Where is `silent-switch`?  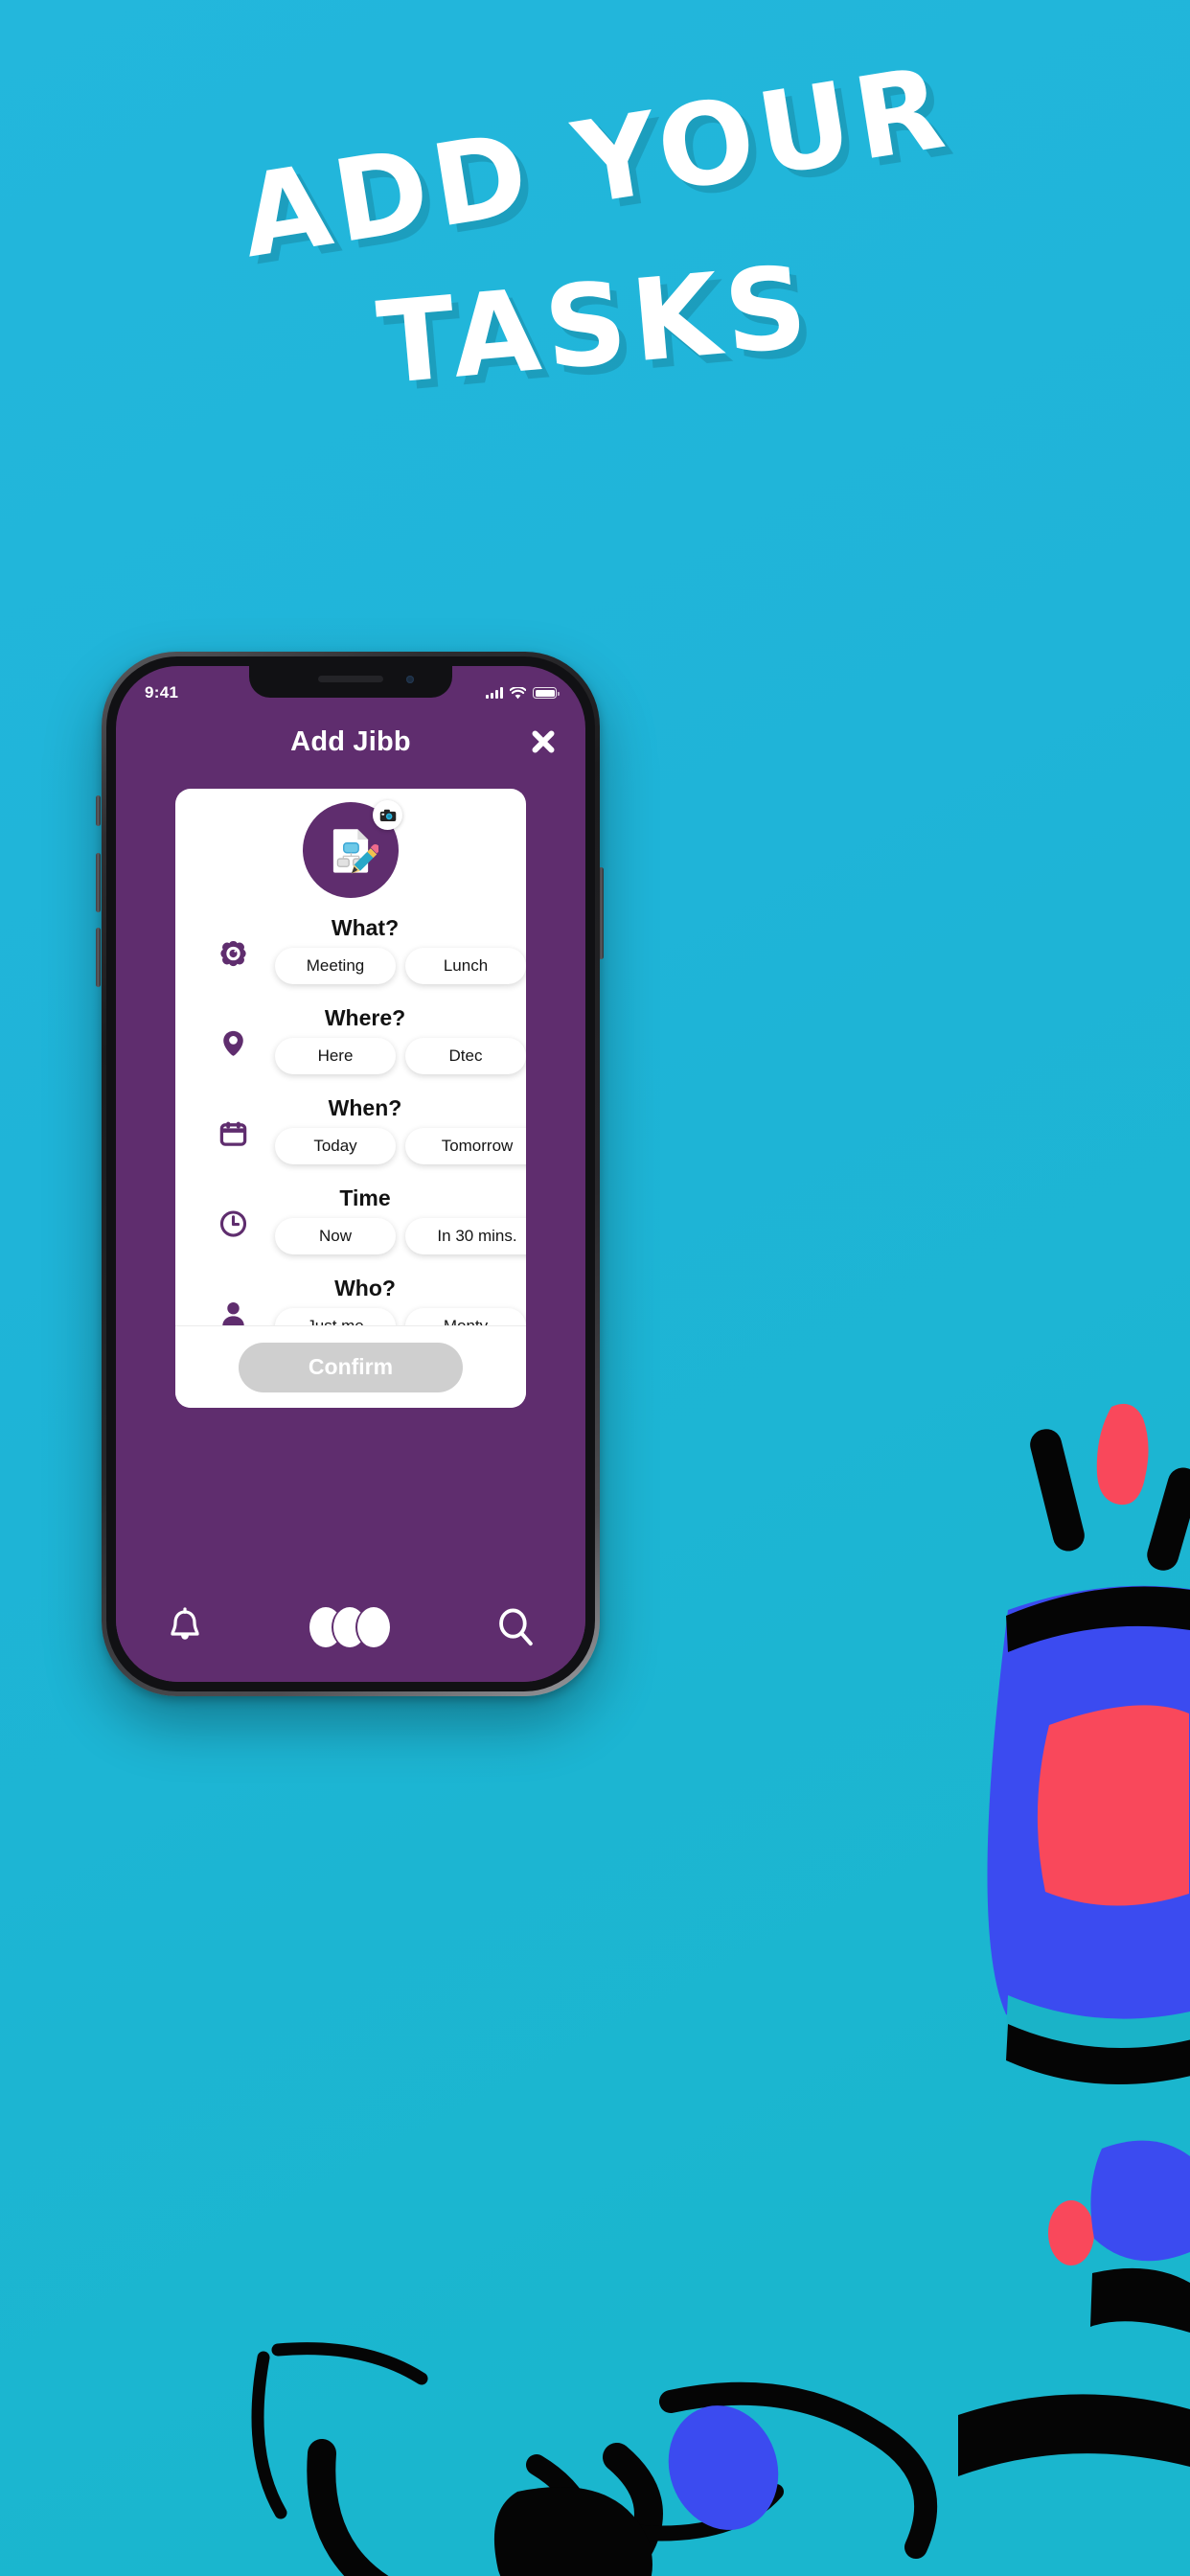
silent-switch is located at coordinates (99, 810).